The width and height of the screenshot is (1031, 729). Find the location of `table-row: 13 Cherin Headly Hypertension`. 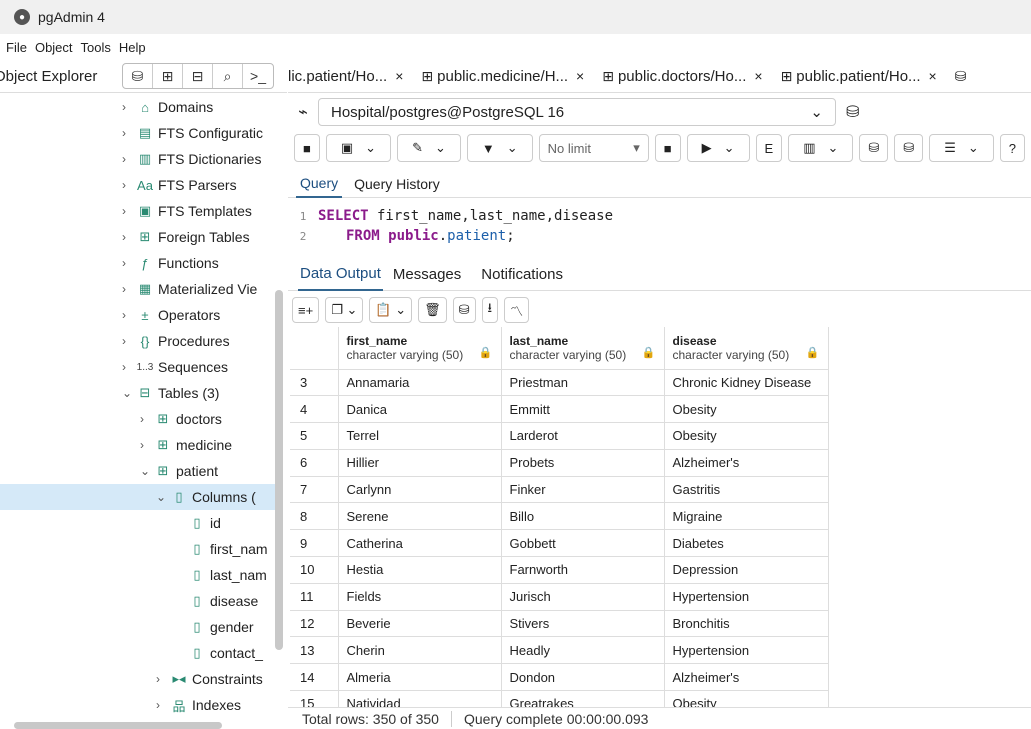

table-row: 13 Cherin Headly Hypertension is located at coordinates (559, 650).